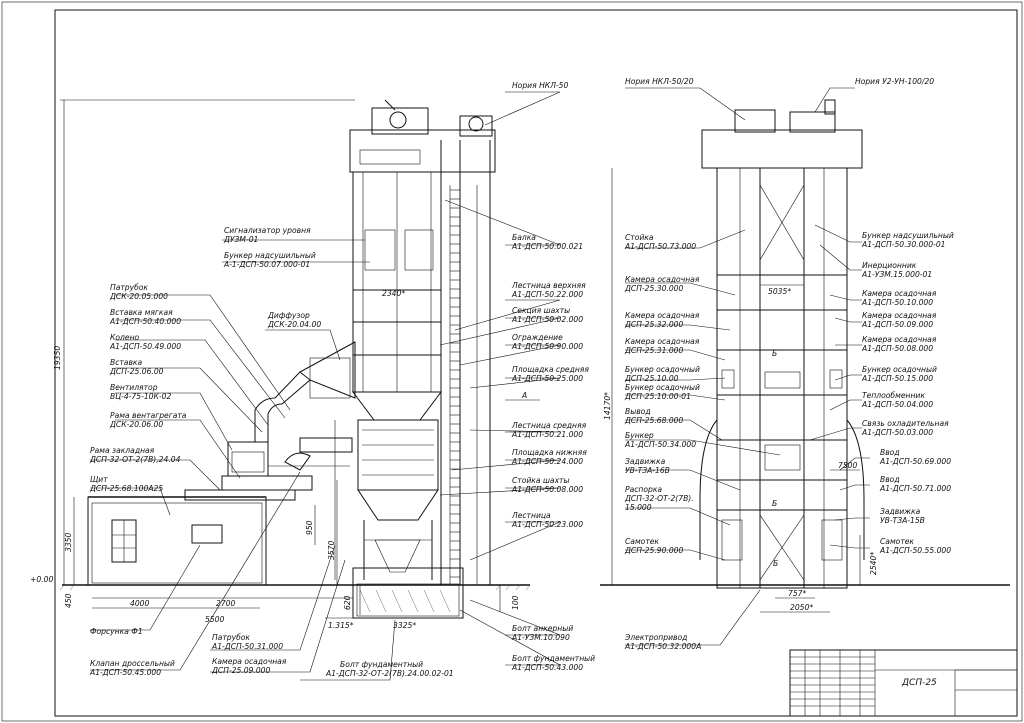 This screenshot has height=723, width=1024. What do you see at coordinates (662, 392) in the screenshot?
I see `callout-bunker-10-01: Бункер осадочный ДСП-25.10.00-01` at bounding box center [662, 392].